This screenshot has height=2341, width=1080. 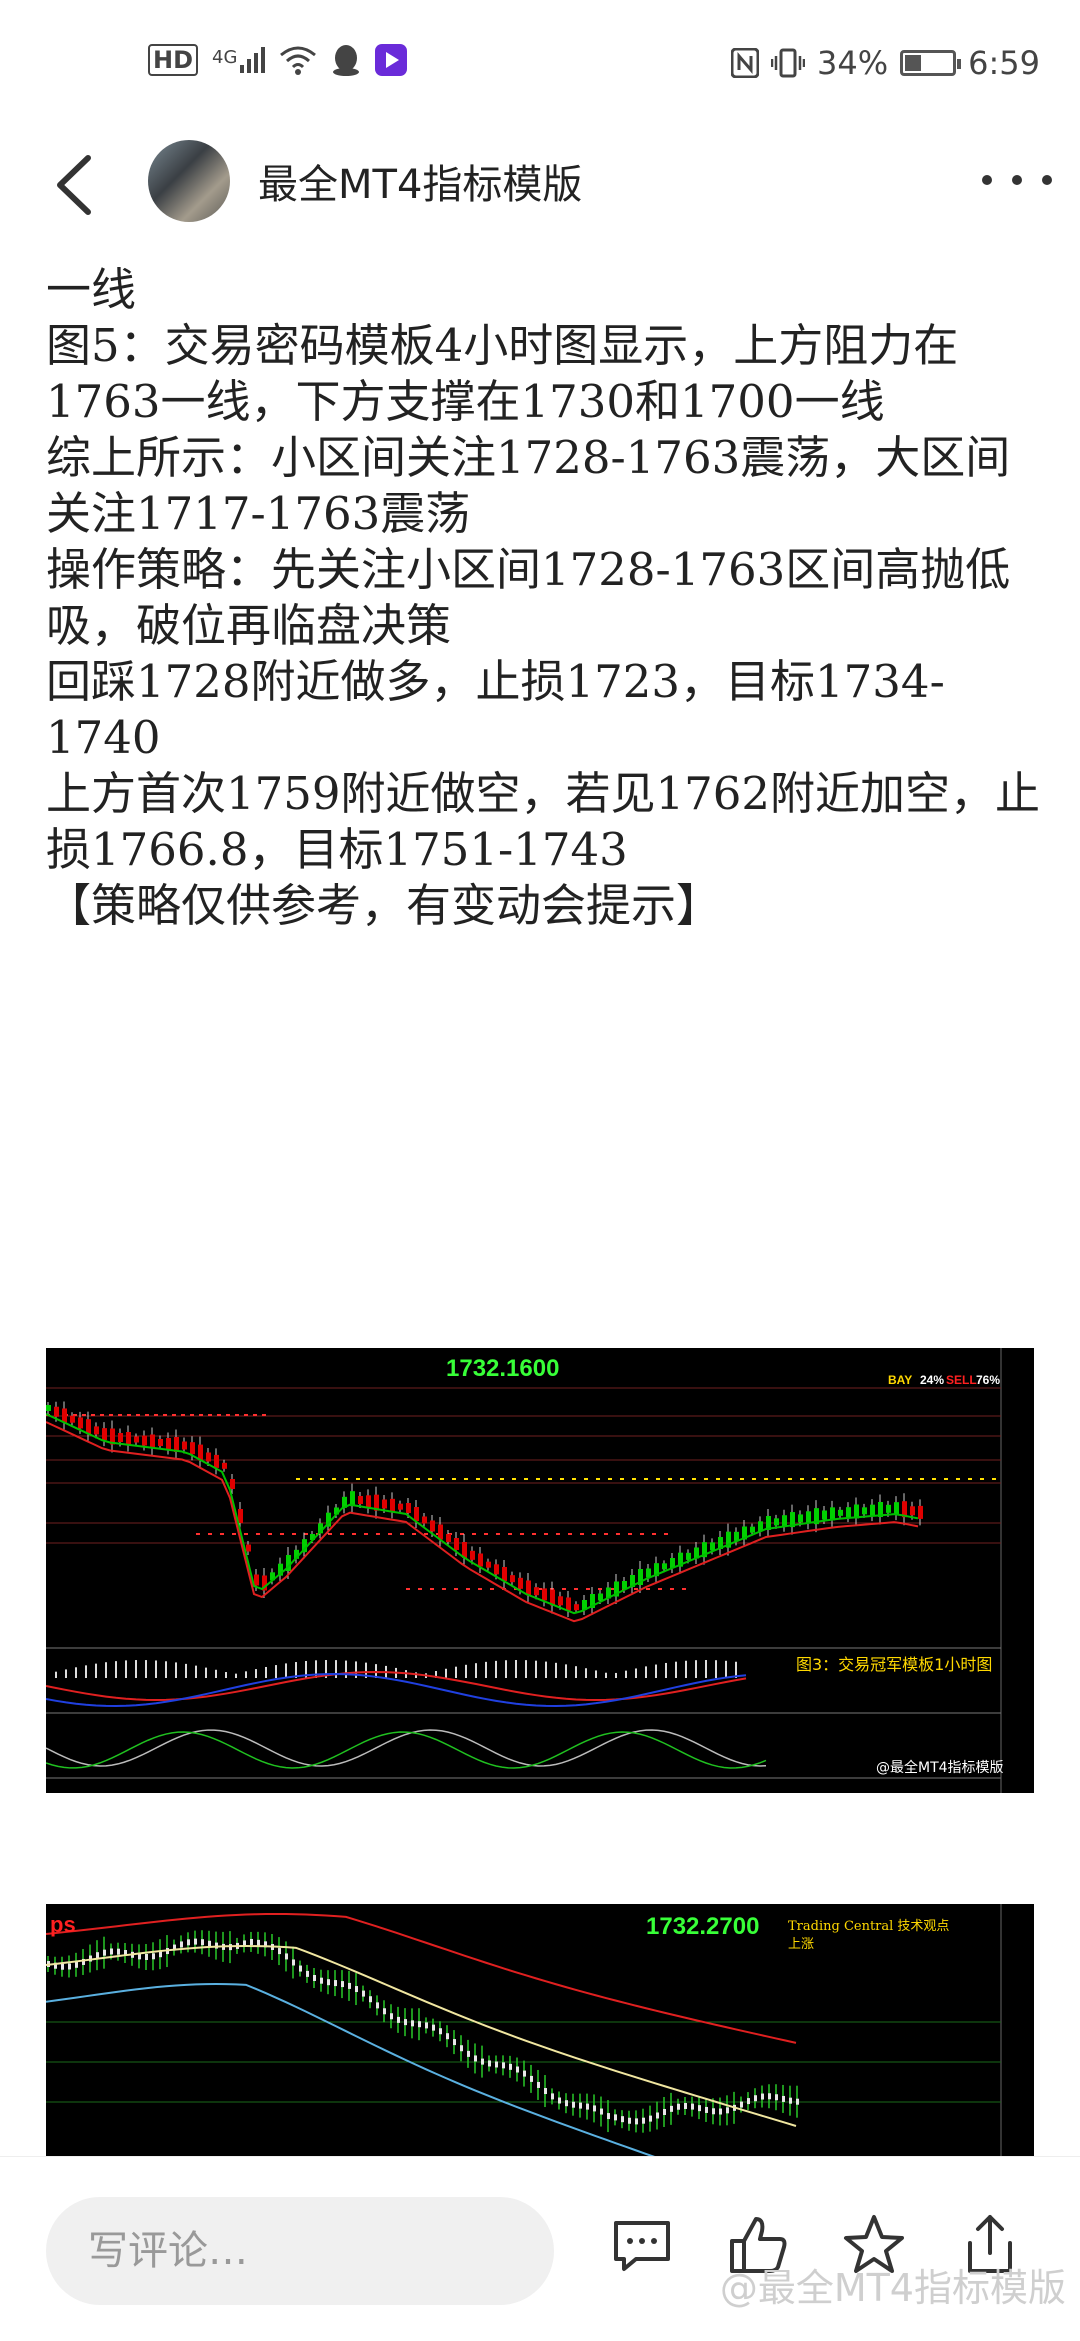 What do you see at coordinates (540, 2030) in the screenshot?
I see `chart-image-2: ps 1732.2700 Trading Central 技术观点 上涨` at bounding box center [540, 2030].